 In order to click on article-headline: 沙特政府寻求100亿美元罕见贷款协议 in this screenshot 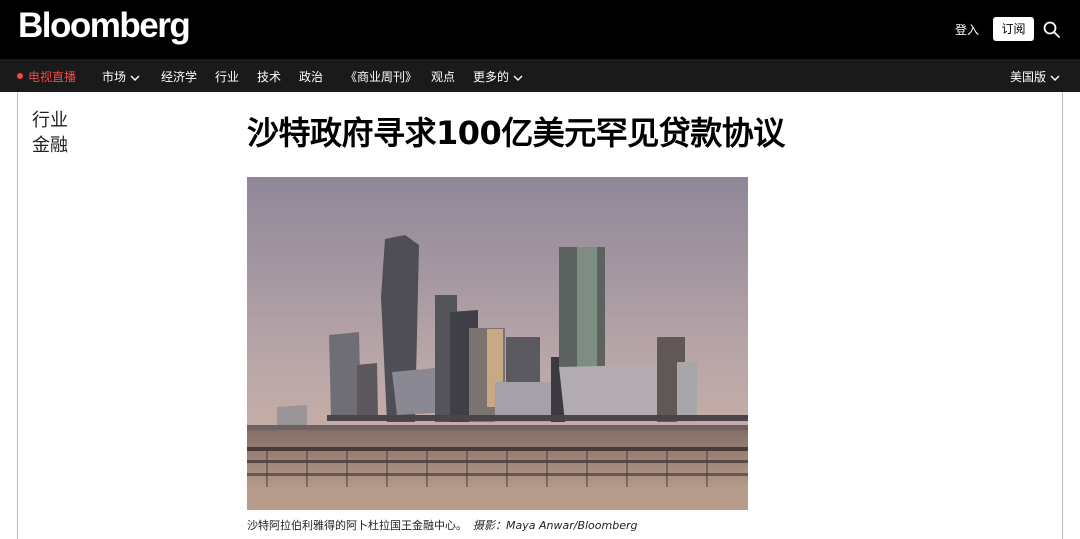, I will do `click(516, 133)`.